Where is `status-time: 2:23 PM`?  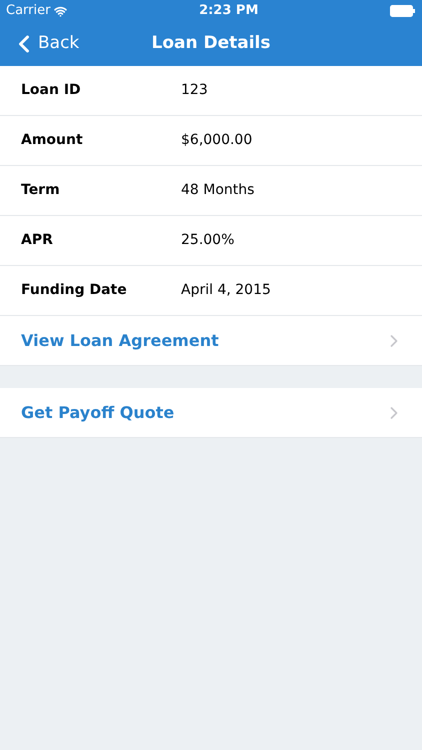
status-time: 2:23 PM is located at coordinates (228, 11).